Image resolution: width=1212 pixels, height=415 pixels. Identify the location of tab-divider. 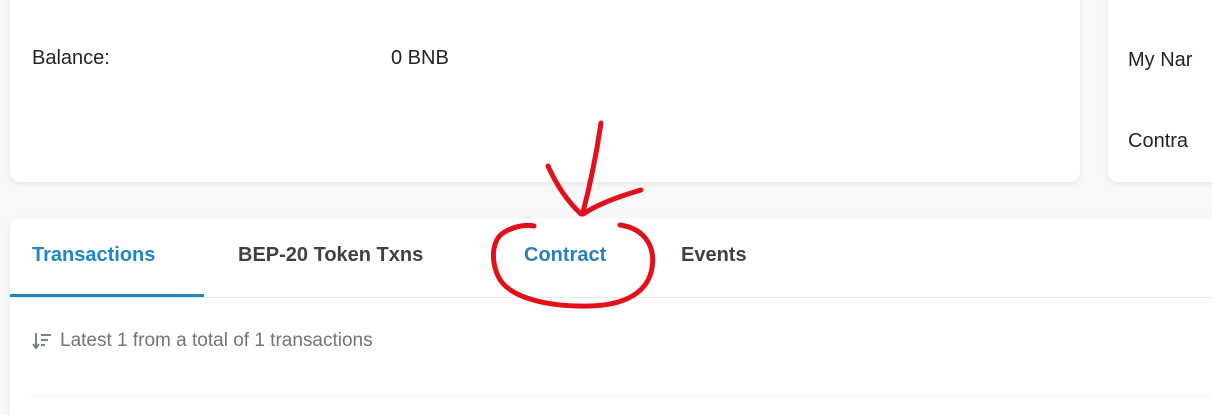
(611, 297).